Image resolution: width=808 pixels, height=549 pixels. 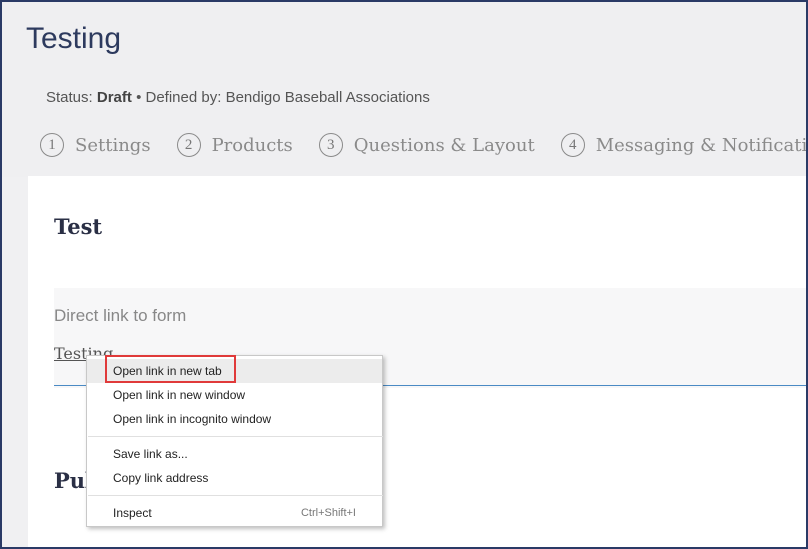 What do you see at coordinates (113, 145) in the screenshot?
I see `step-label: Settings` at bounding box center [113, 145].